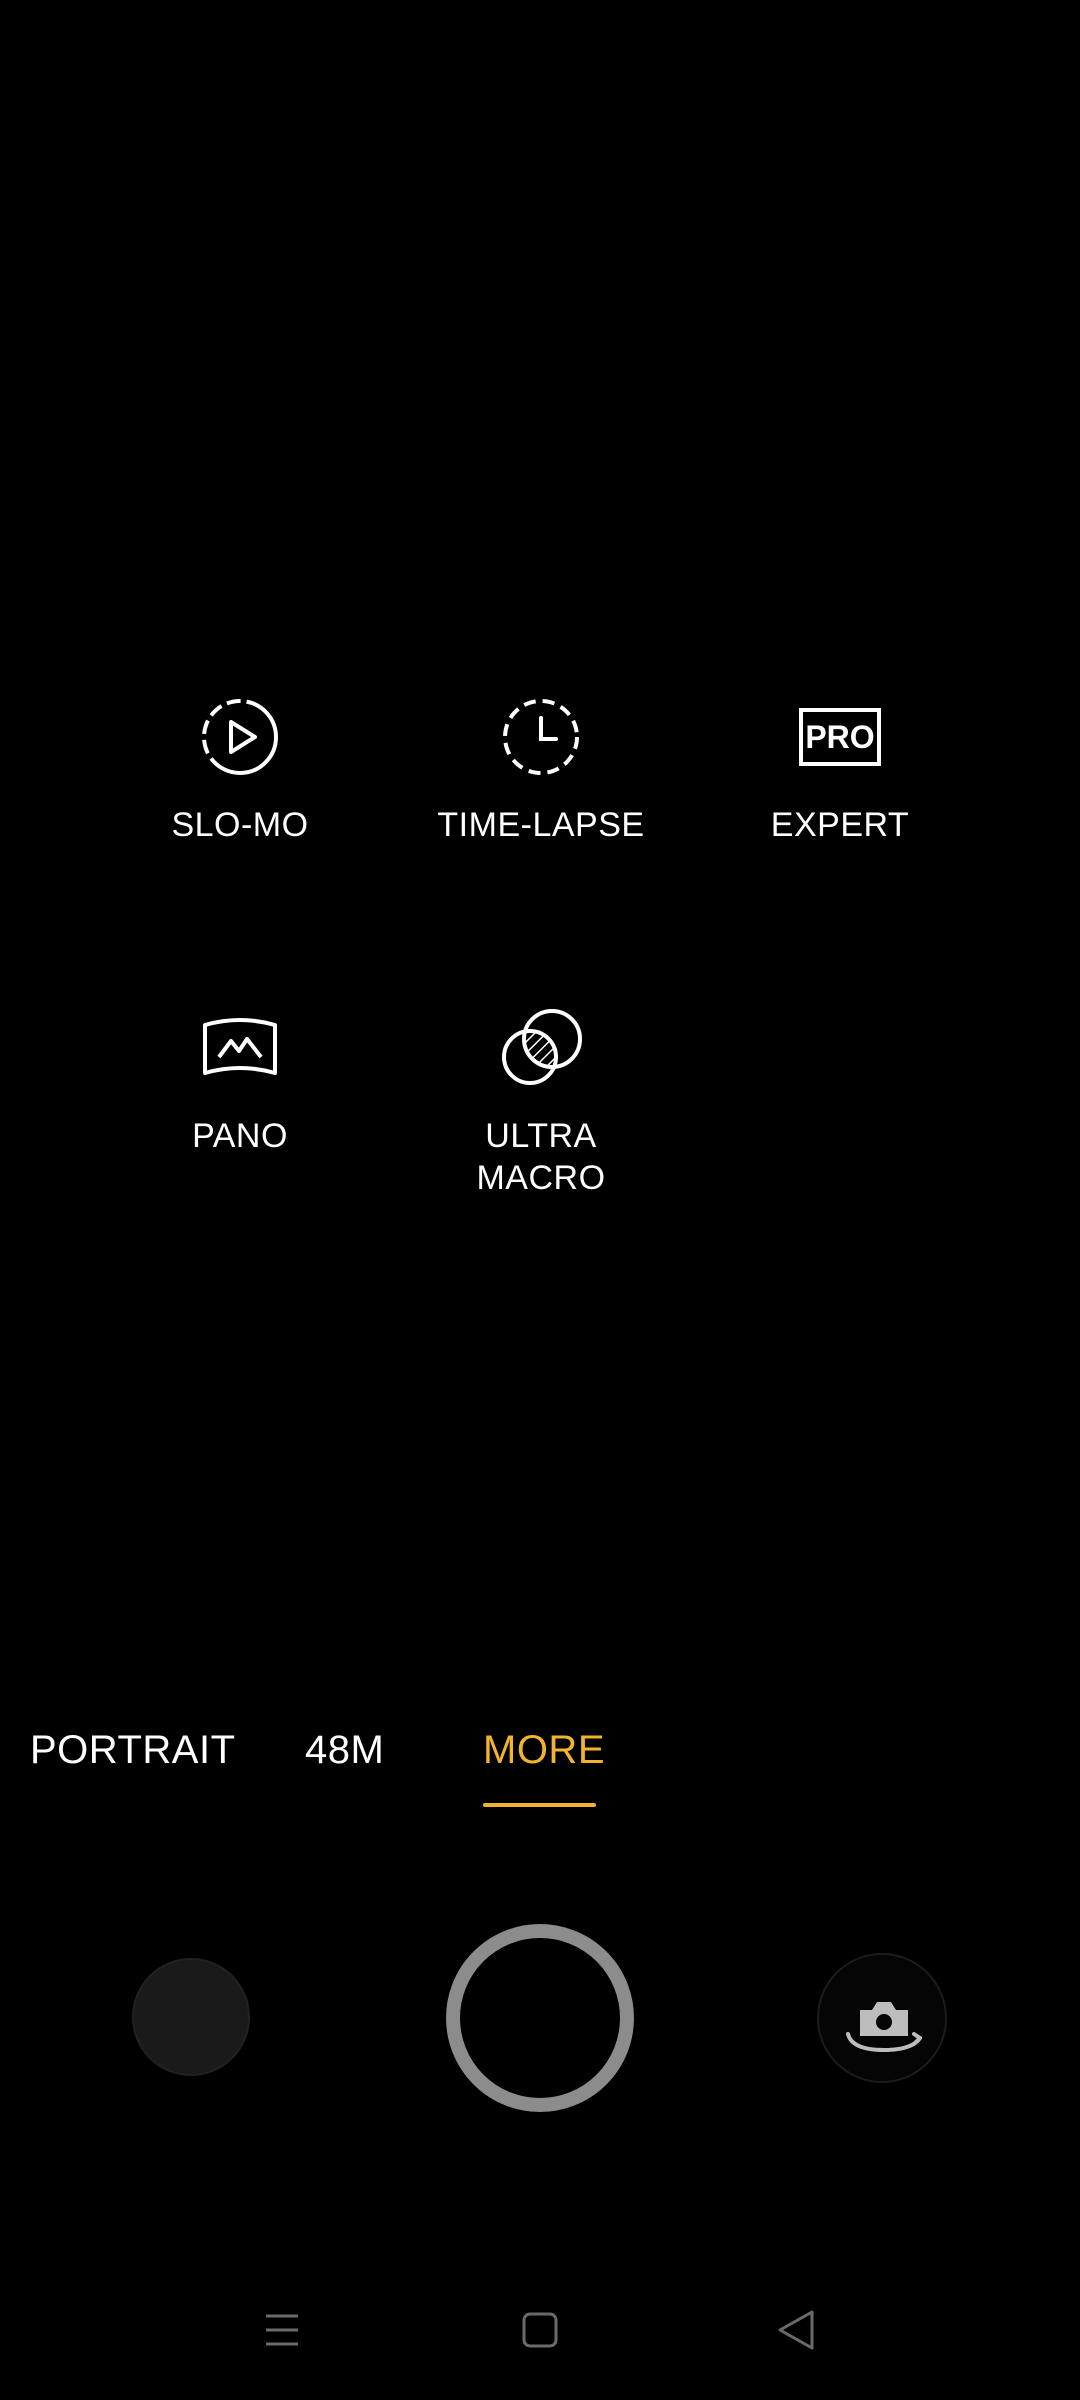 The height and width of the screenshot is (2400, 1080). I want to click on mode-slo-mo: SLO-MO, so click(240, 769).